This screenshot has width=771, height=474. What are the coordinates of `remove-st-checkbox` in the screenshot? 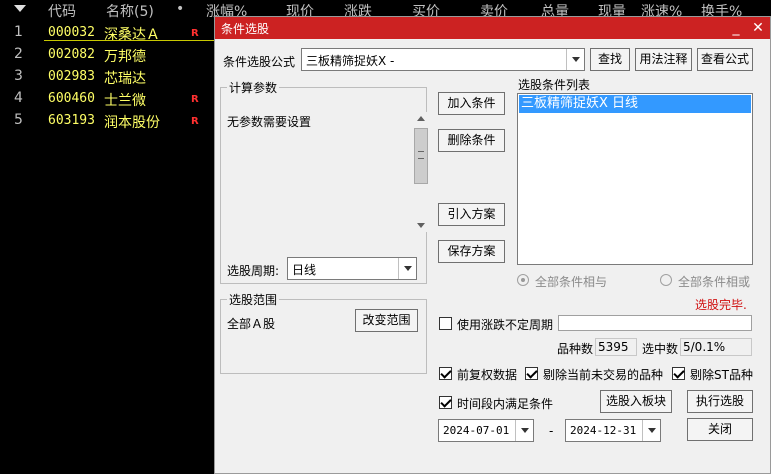 It's located at (678, 373).